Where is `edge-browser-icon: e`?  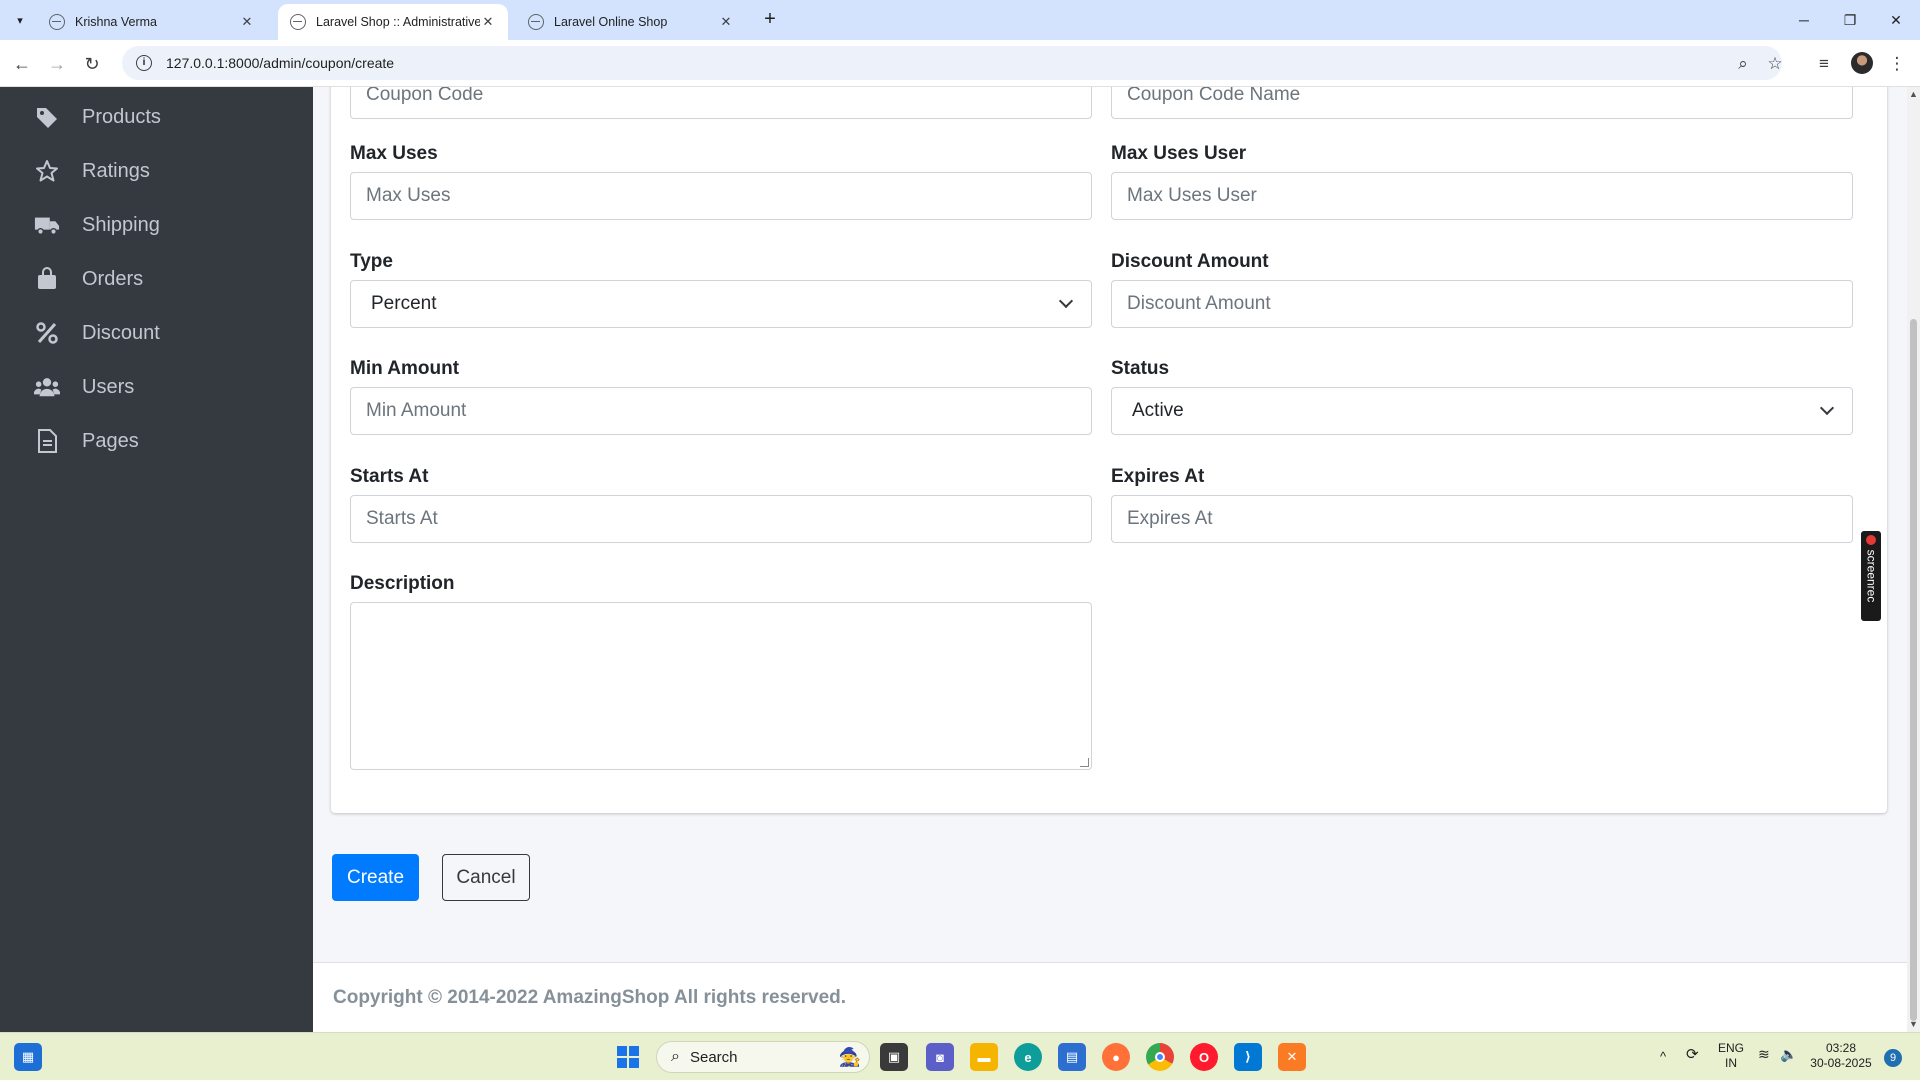
edge-browser-icon: e is located at coordinates (1028, 1057).